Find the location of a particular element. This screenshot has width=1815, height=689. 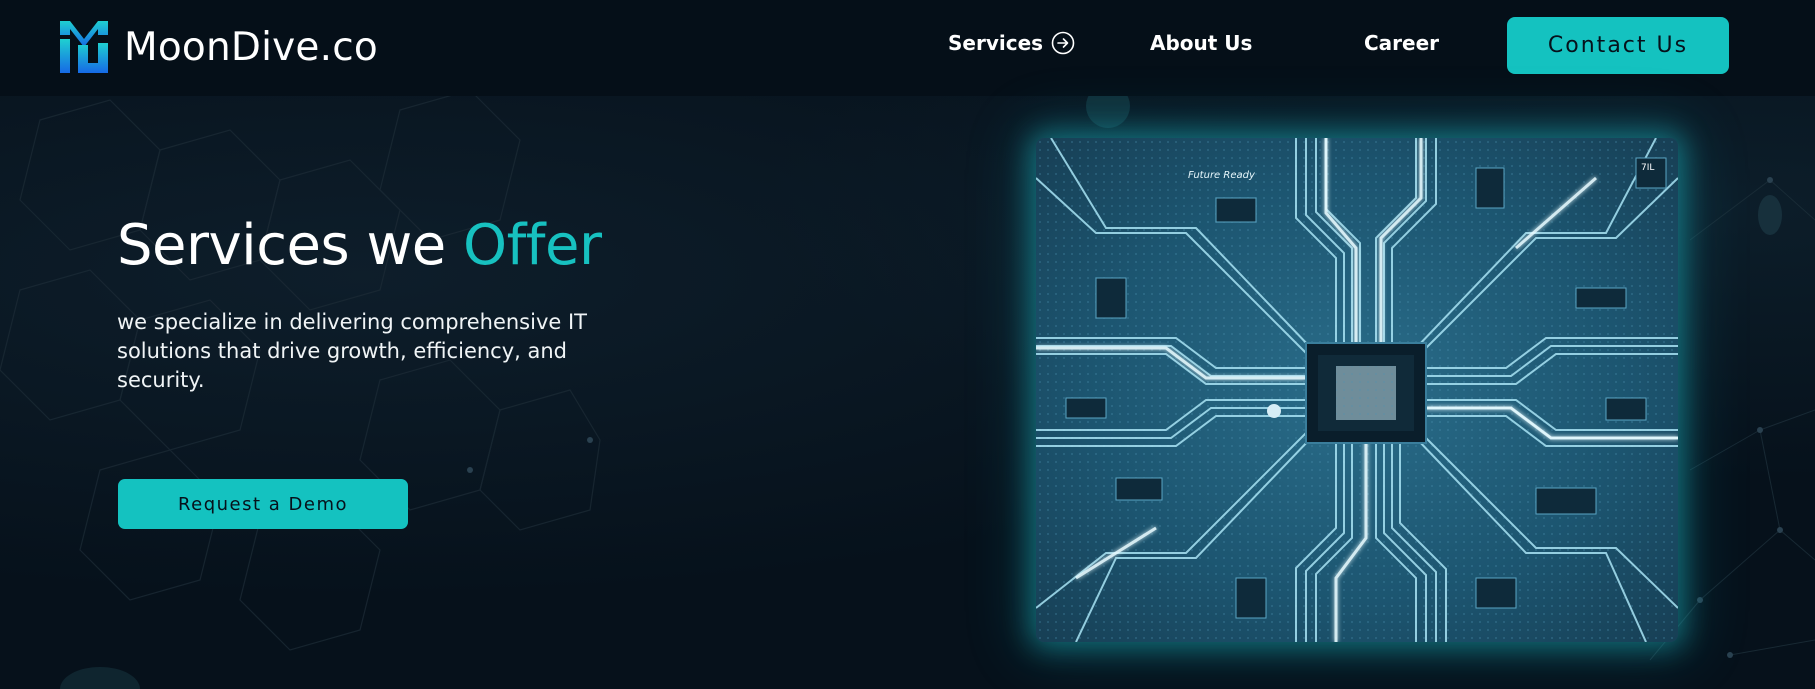

nav-about-us: About Us is located at coordinates (1201, 43).